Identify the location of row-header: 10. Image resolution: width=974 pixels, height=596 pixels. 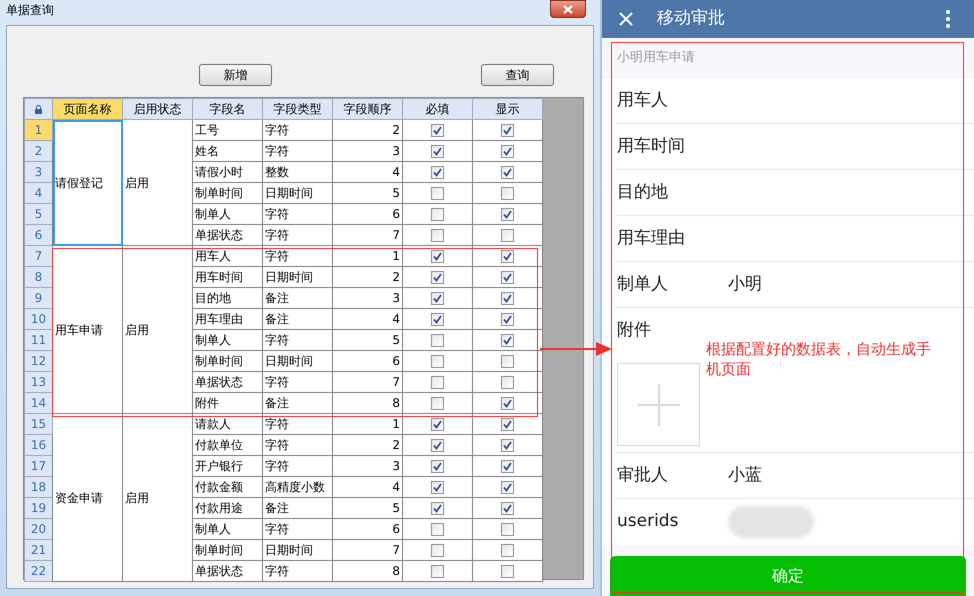
(38, 319).